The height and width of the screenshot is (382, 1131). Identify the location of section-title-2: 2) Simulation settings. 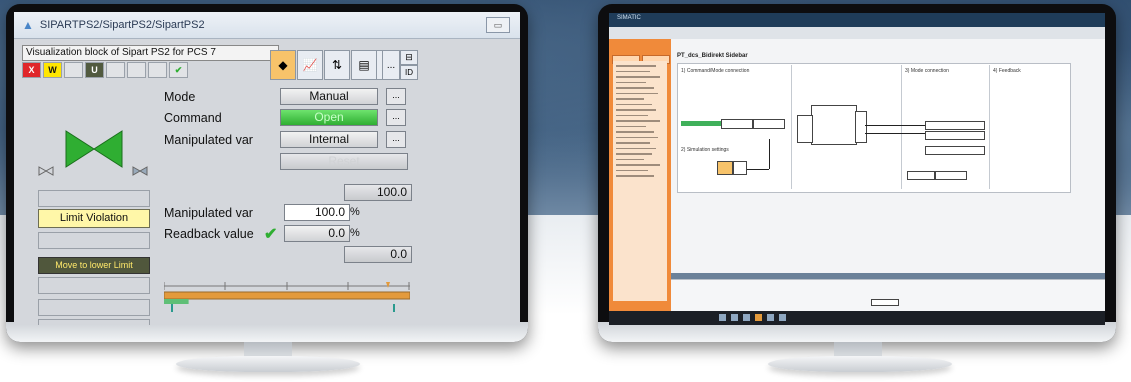
(705, 150).